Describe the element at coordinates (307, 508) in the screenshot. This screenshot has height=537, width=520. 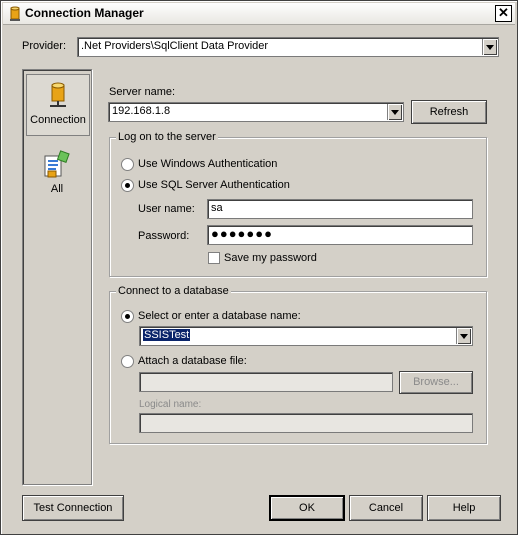
I see `ok-button: OK` at that location.